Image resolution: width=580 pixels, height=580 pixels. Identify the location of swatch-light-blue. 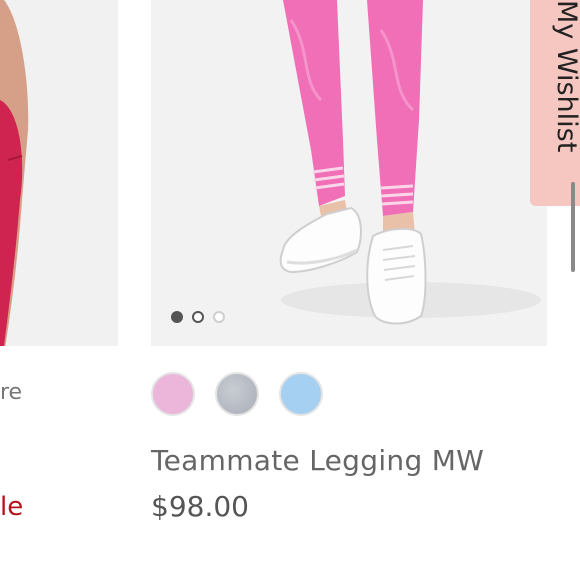
(301, 394).